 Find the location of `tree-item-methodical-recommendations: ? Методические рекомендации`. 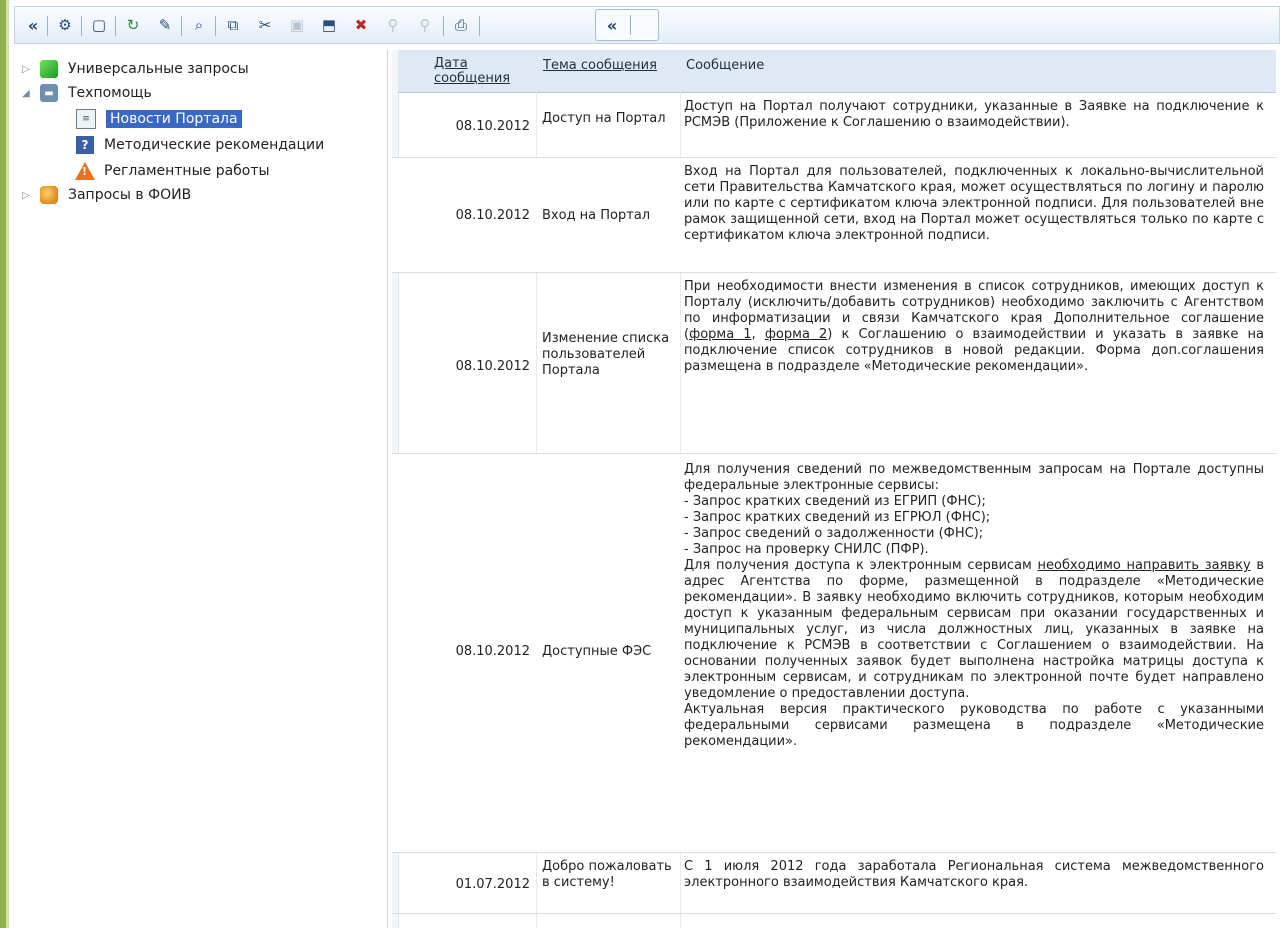

tree-item-methodical-recommendations: ? Методические рекомендации is located at coordinates (200, 145).